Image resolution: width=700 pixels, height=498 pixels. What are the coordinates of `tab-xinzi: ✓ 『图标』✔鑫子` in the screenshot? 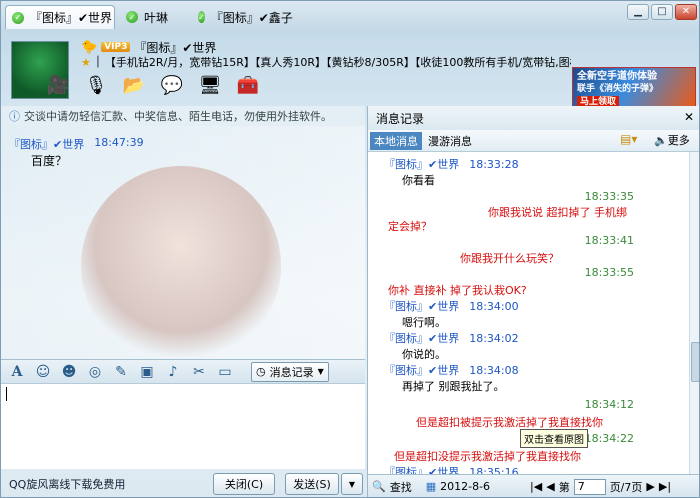 It's located at (242, 17).